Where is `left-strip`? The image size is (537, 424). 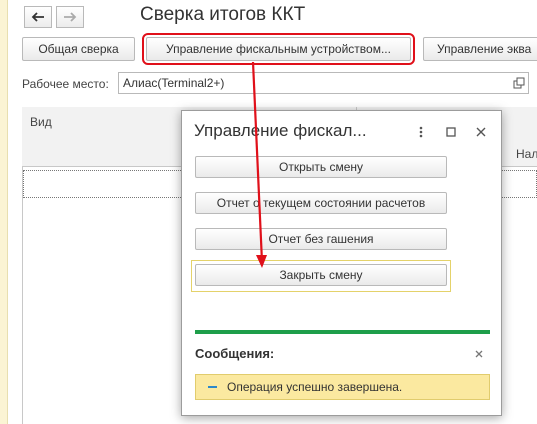
left-strip is located at coordinates (4, 212).